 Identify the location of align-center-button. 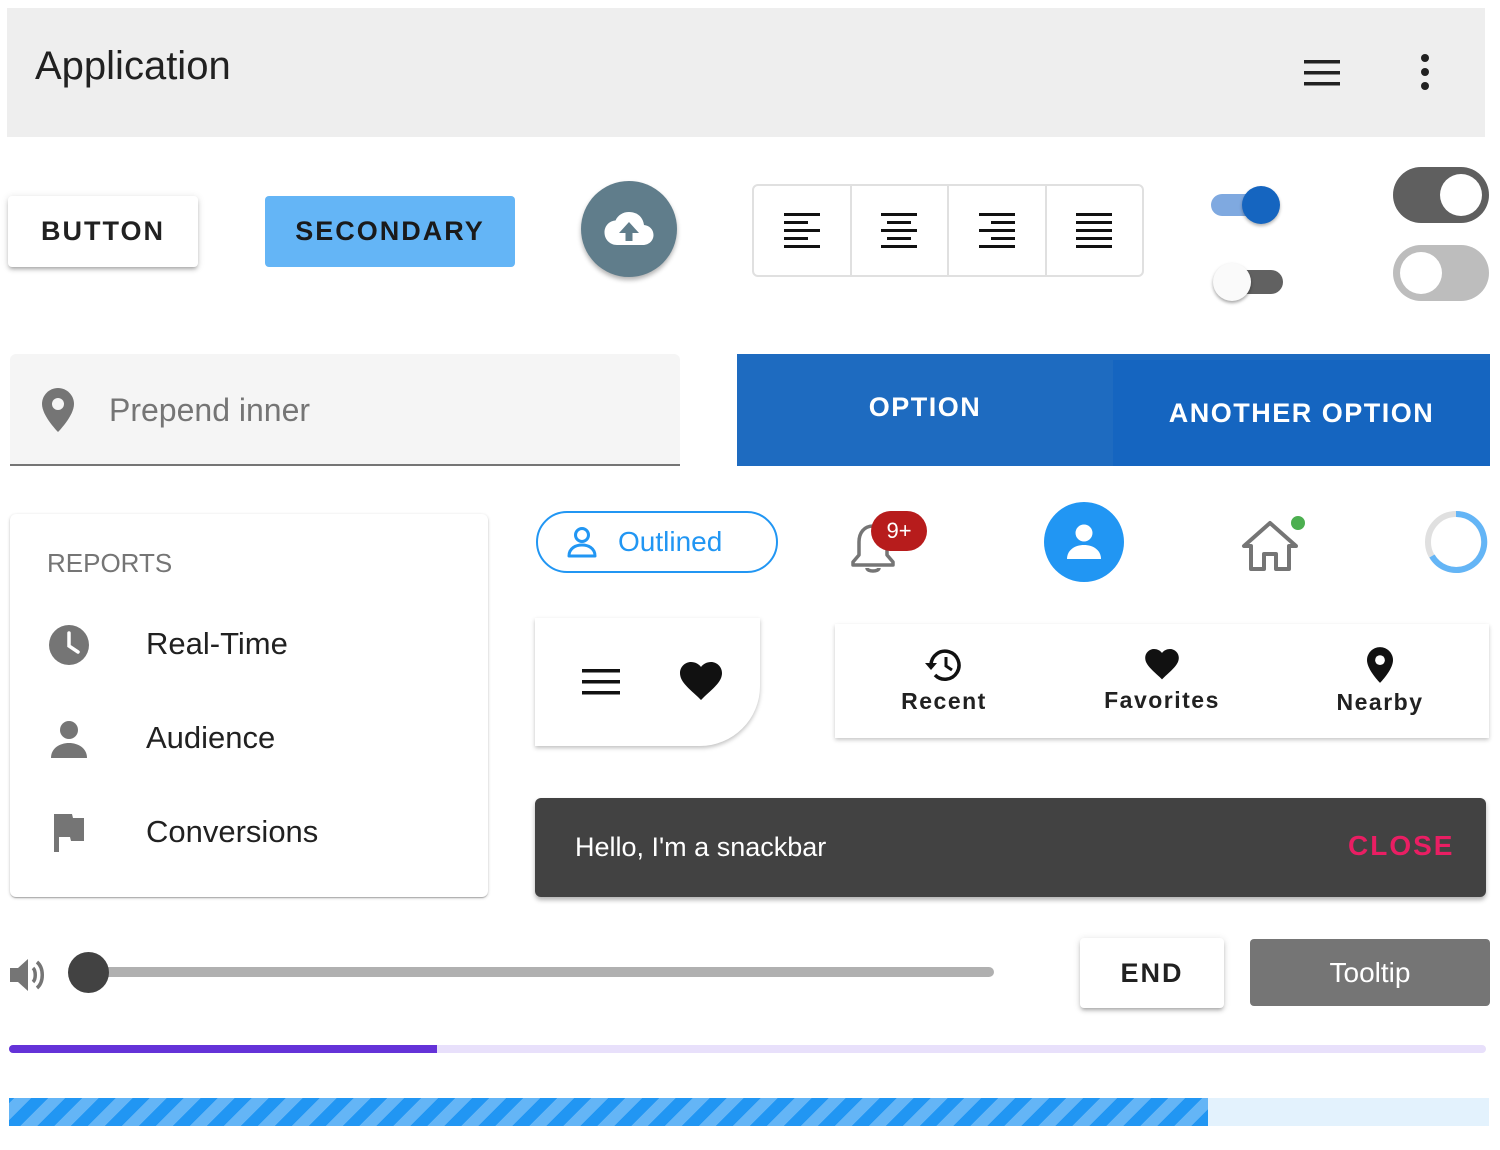
(900, 230).